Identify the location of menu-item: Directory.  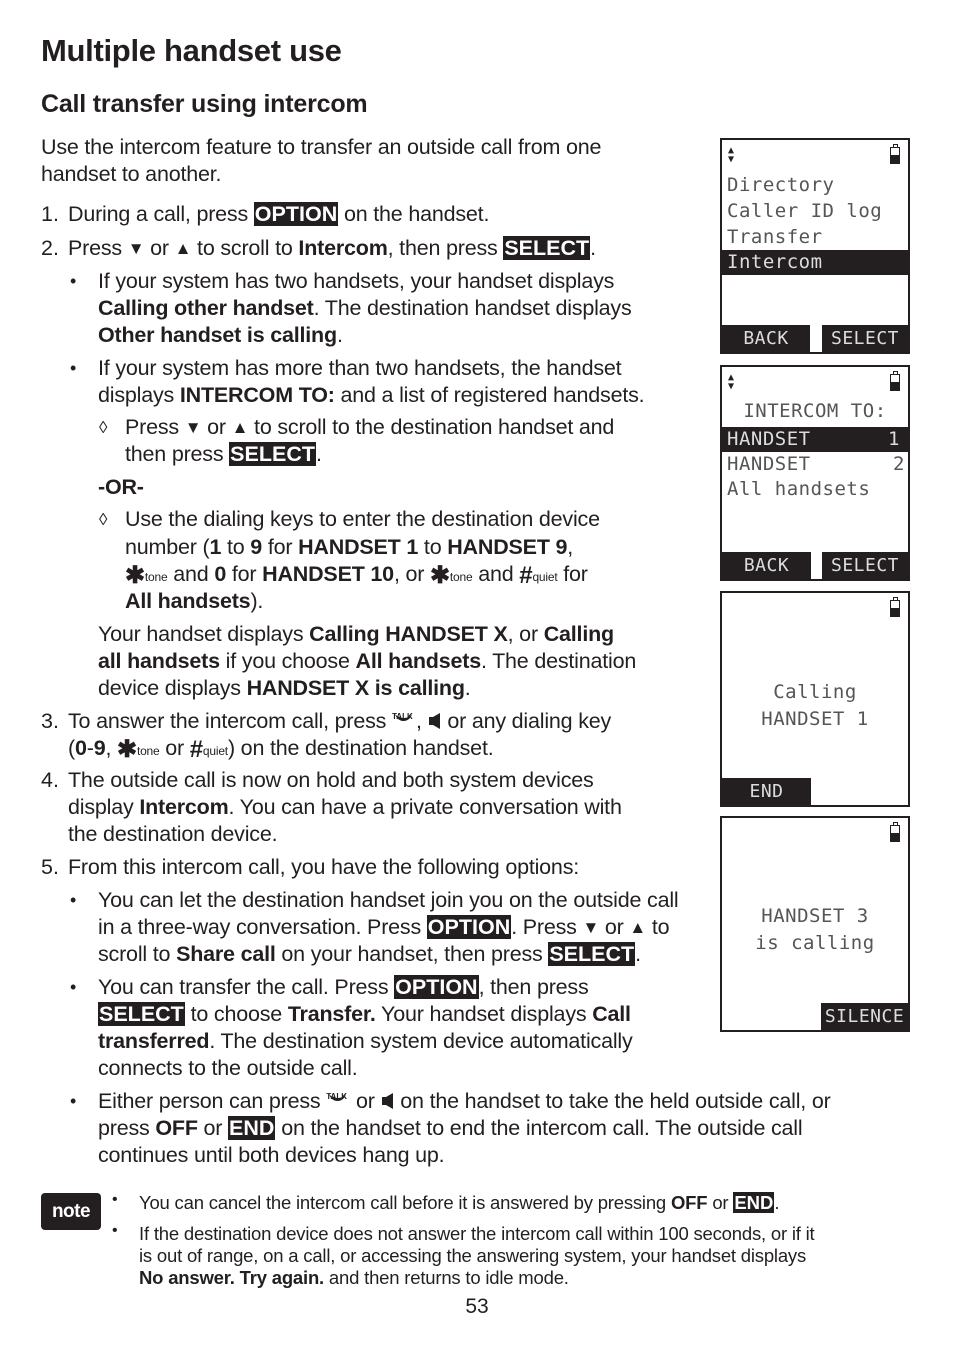
(781, 185).